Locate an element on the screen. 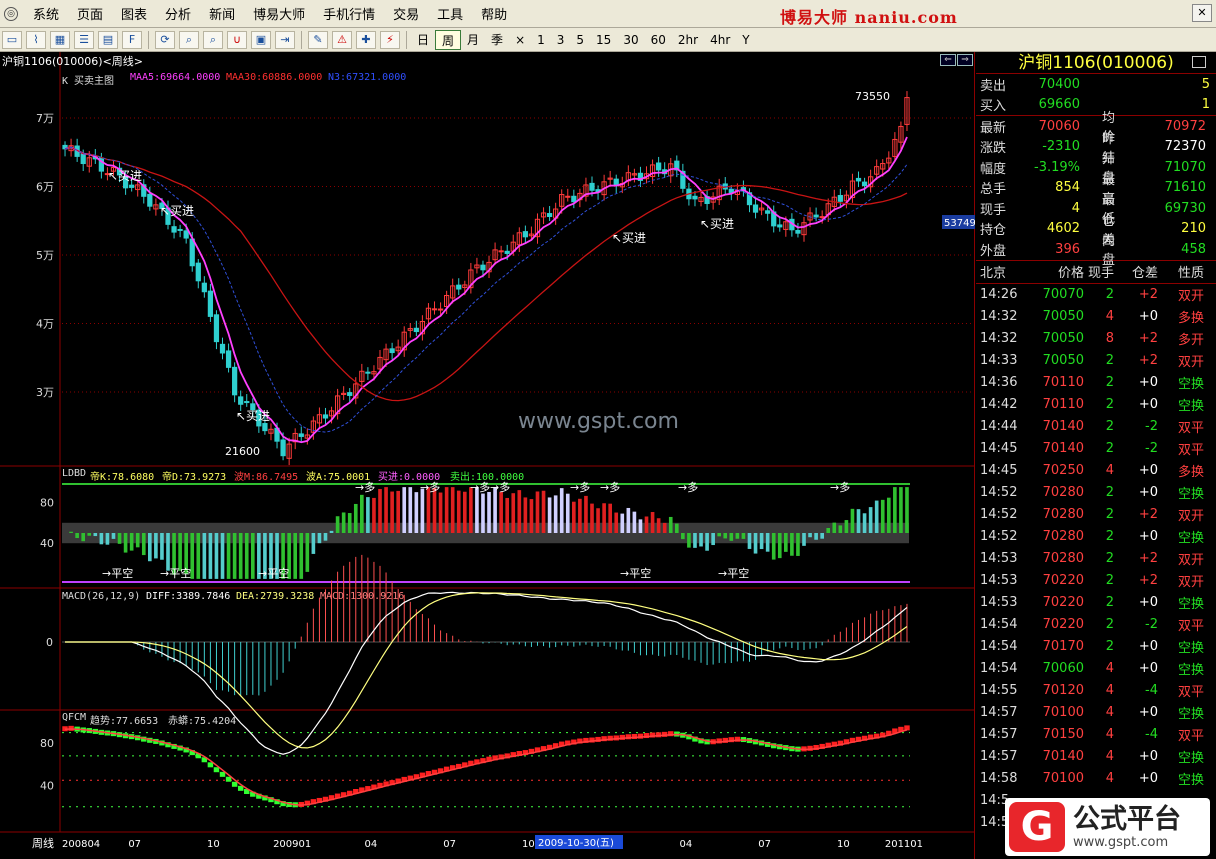 This screenshot has height=859, width=1216. period-3min: 3 is located at coordinates (561, 40).